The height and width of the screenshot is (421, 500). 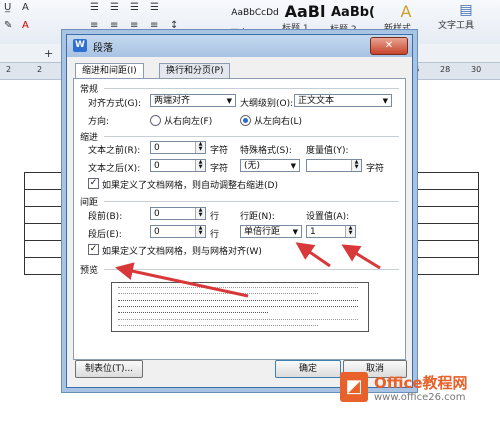 What do you see at coordinates (103, 48) in the screenshot?
I see `dialog-title: 段落` at bounding box center [103, 48].